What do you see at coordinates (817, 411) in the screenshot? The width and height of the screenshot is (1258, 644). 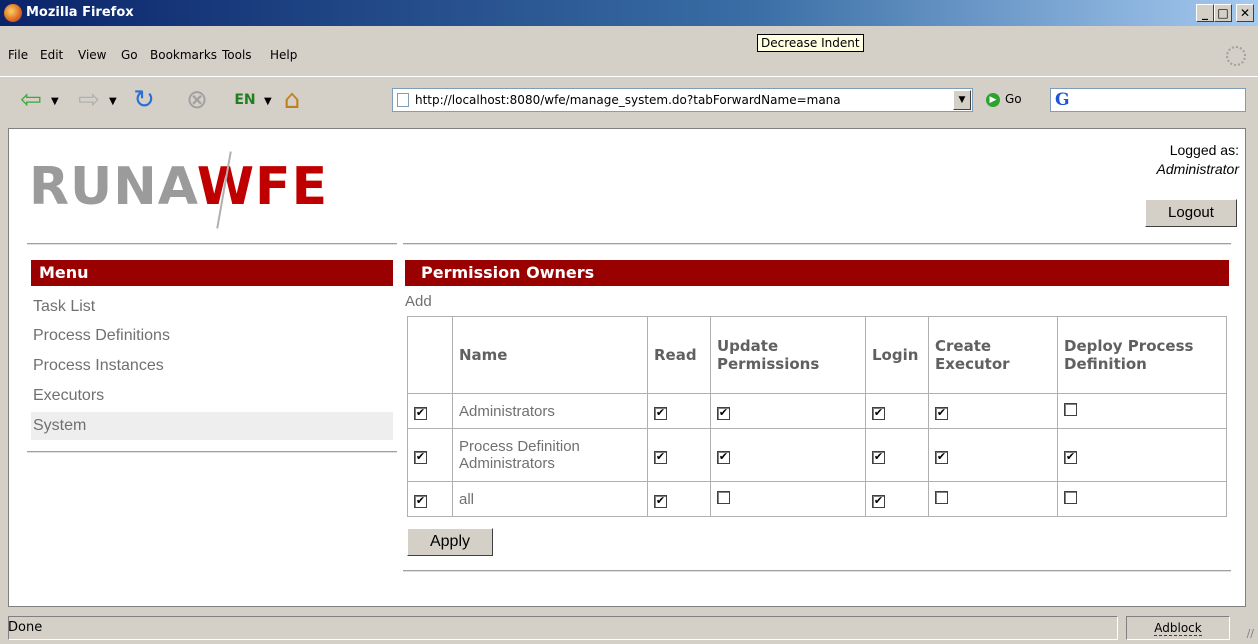 I see `table-row: ✔ Administrators ✔ ✔ ✔ ✔` at bounding box center [817, 411].